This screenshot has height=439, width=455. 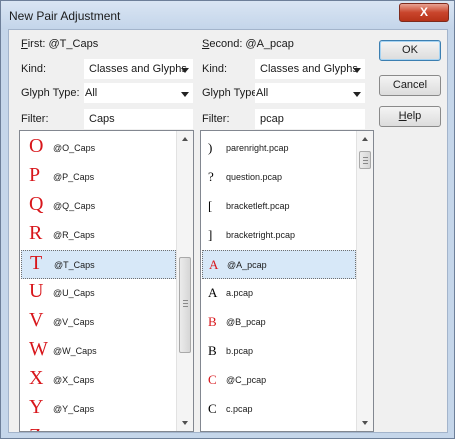 What do you see at coordinates (410, 116) in the screenshot?
I see `help-button: Help` at bounding box center [410, 116].